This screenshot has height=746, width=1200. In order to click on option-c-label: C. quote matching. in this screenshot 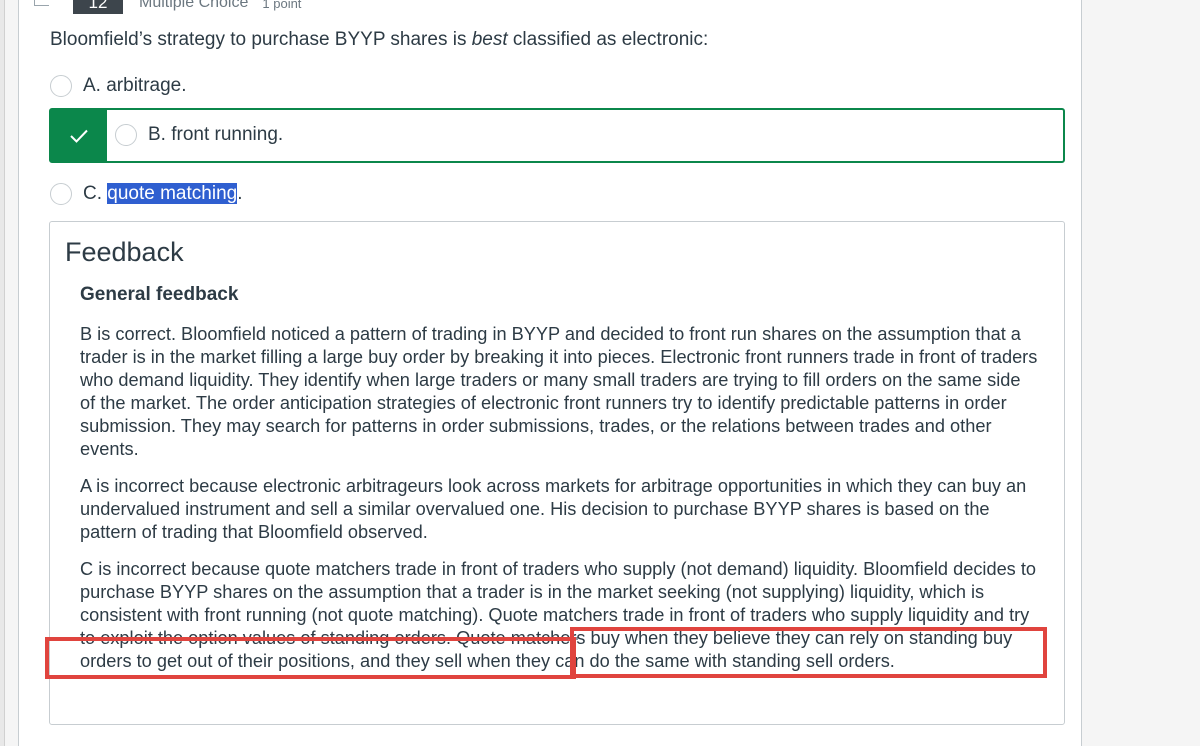, I will do `click(162, 194)`.